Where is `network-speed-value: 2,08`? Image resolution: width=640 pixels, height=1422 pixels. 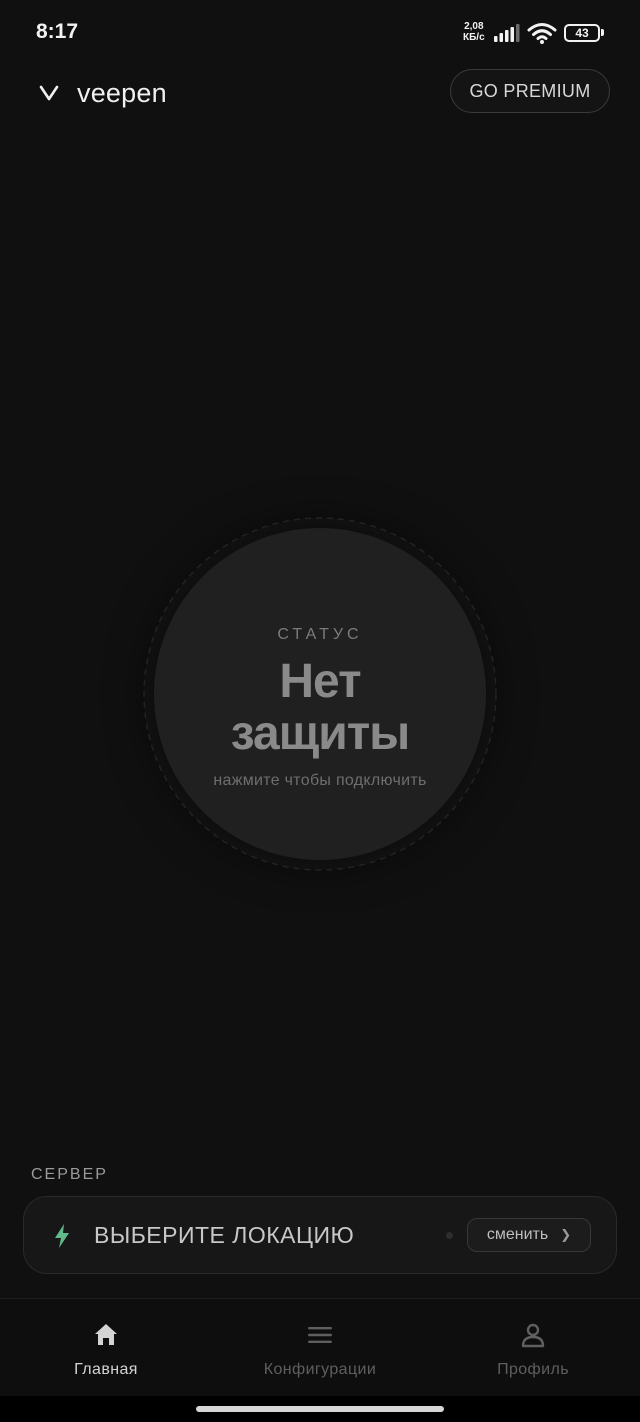
network-speed-value: 2,08 is located at coordinates (474, 26).